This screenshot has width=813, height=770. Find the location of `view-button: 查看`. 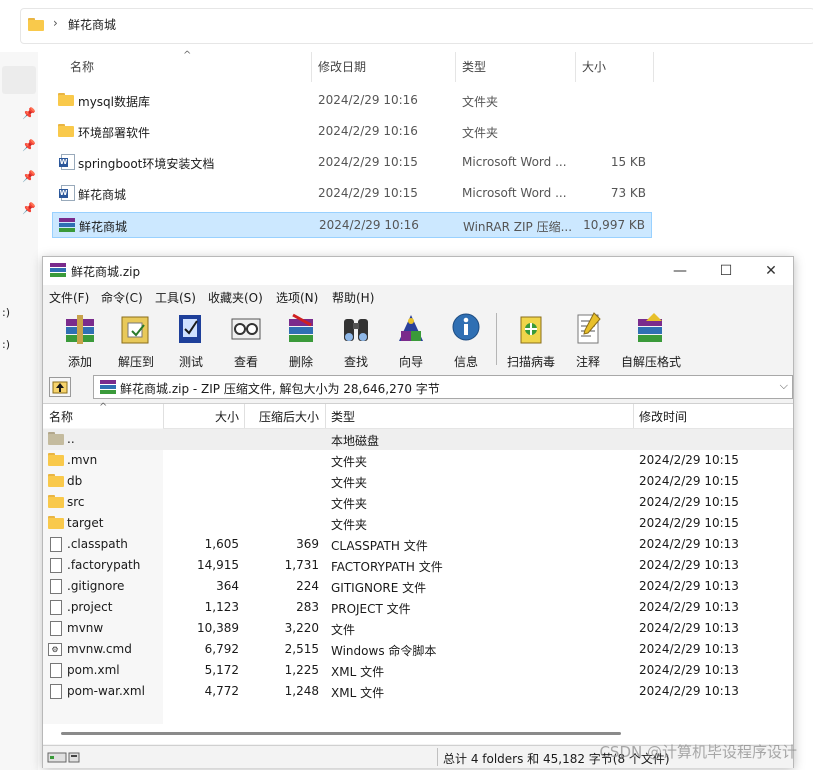

view-button: 查看 is located at coordinates (246, 340).